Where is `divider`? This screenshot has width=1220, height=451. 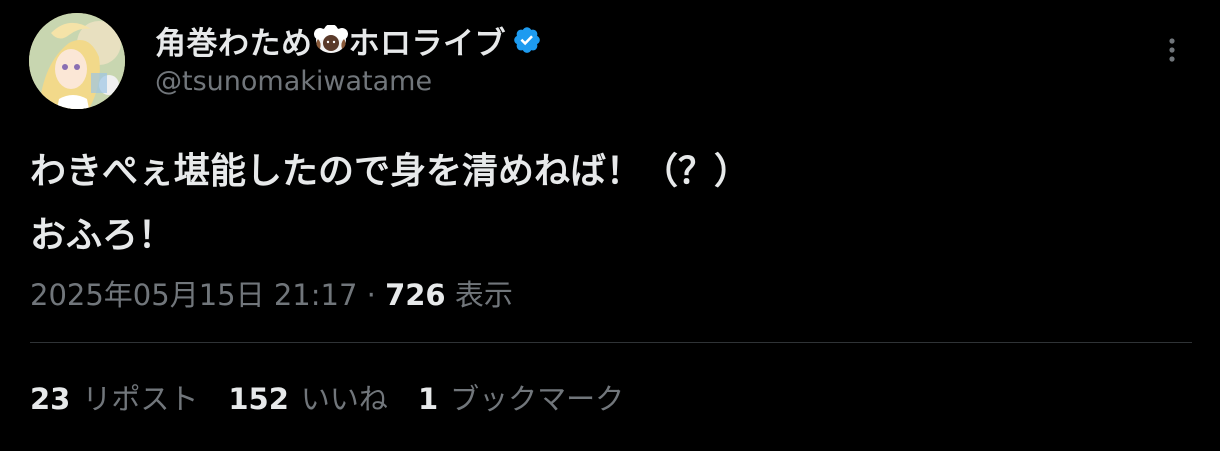 divider is located at coordinates (611, 342).